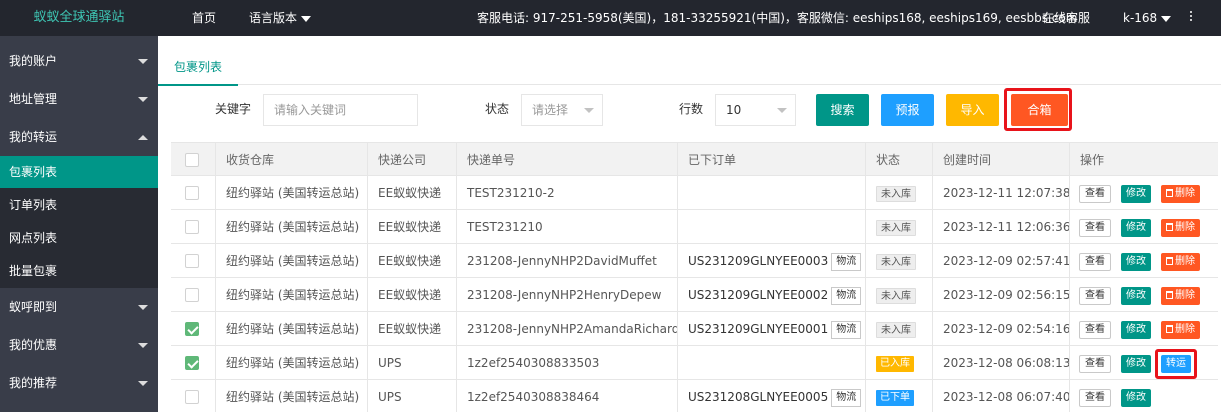  What do you see at coordinates (79, 307) in the screenshot?
I see `sidebar-item-pickup: 蚁呼即到` at bounding box center [79, 307].